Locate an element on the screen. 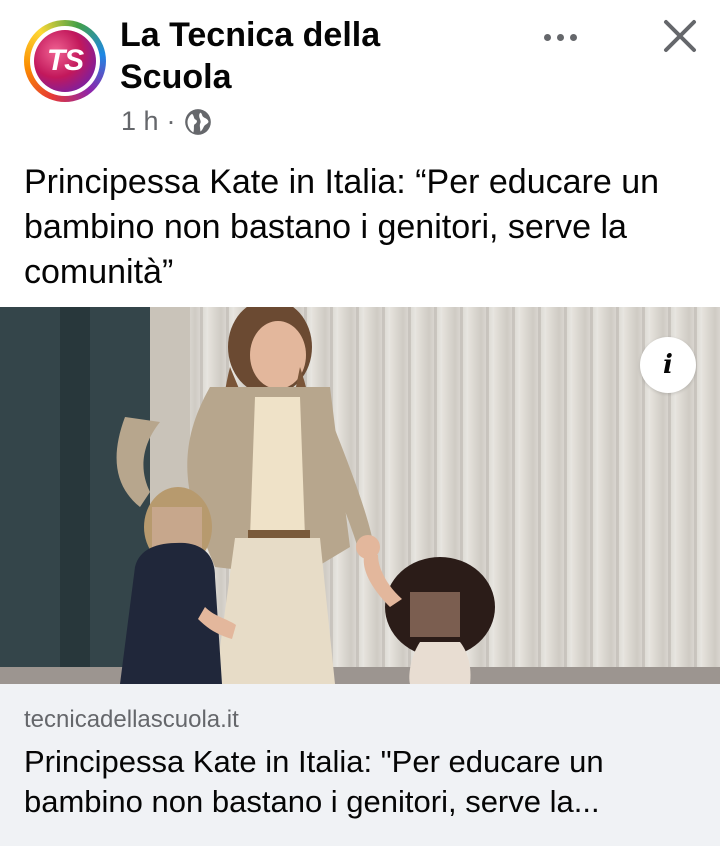 The height and width of the screenshot is (846, 720). link-domain: tecnicadellascuola.it is located at coordinates (131, 719).